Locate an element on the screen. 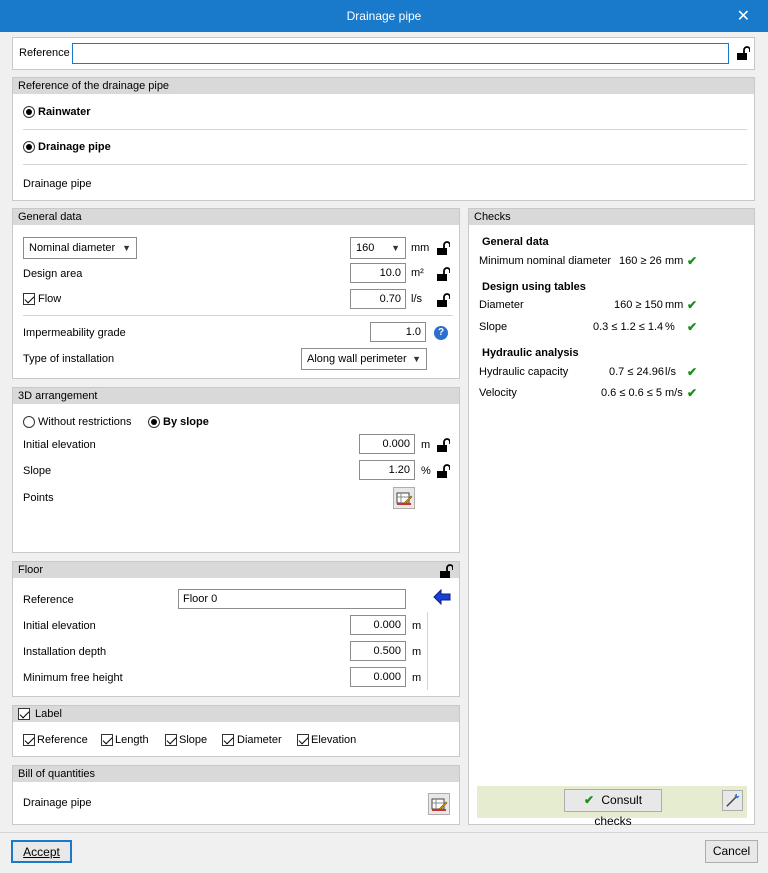  edit-points-button is located at coordinates (404, 498).